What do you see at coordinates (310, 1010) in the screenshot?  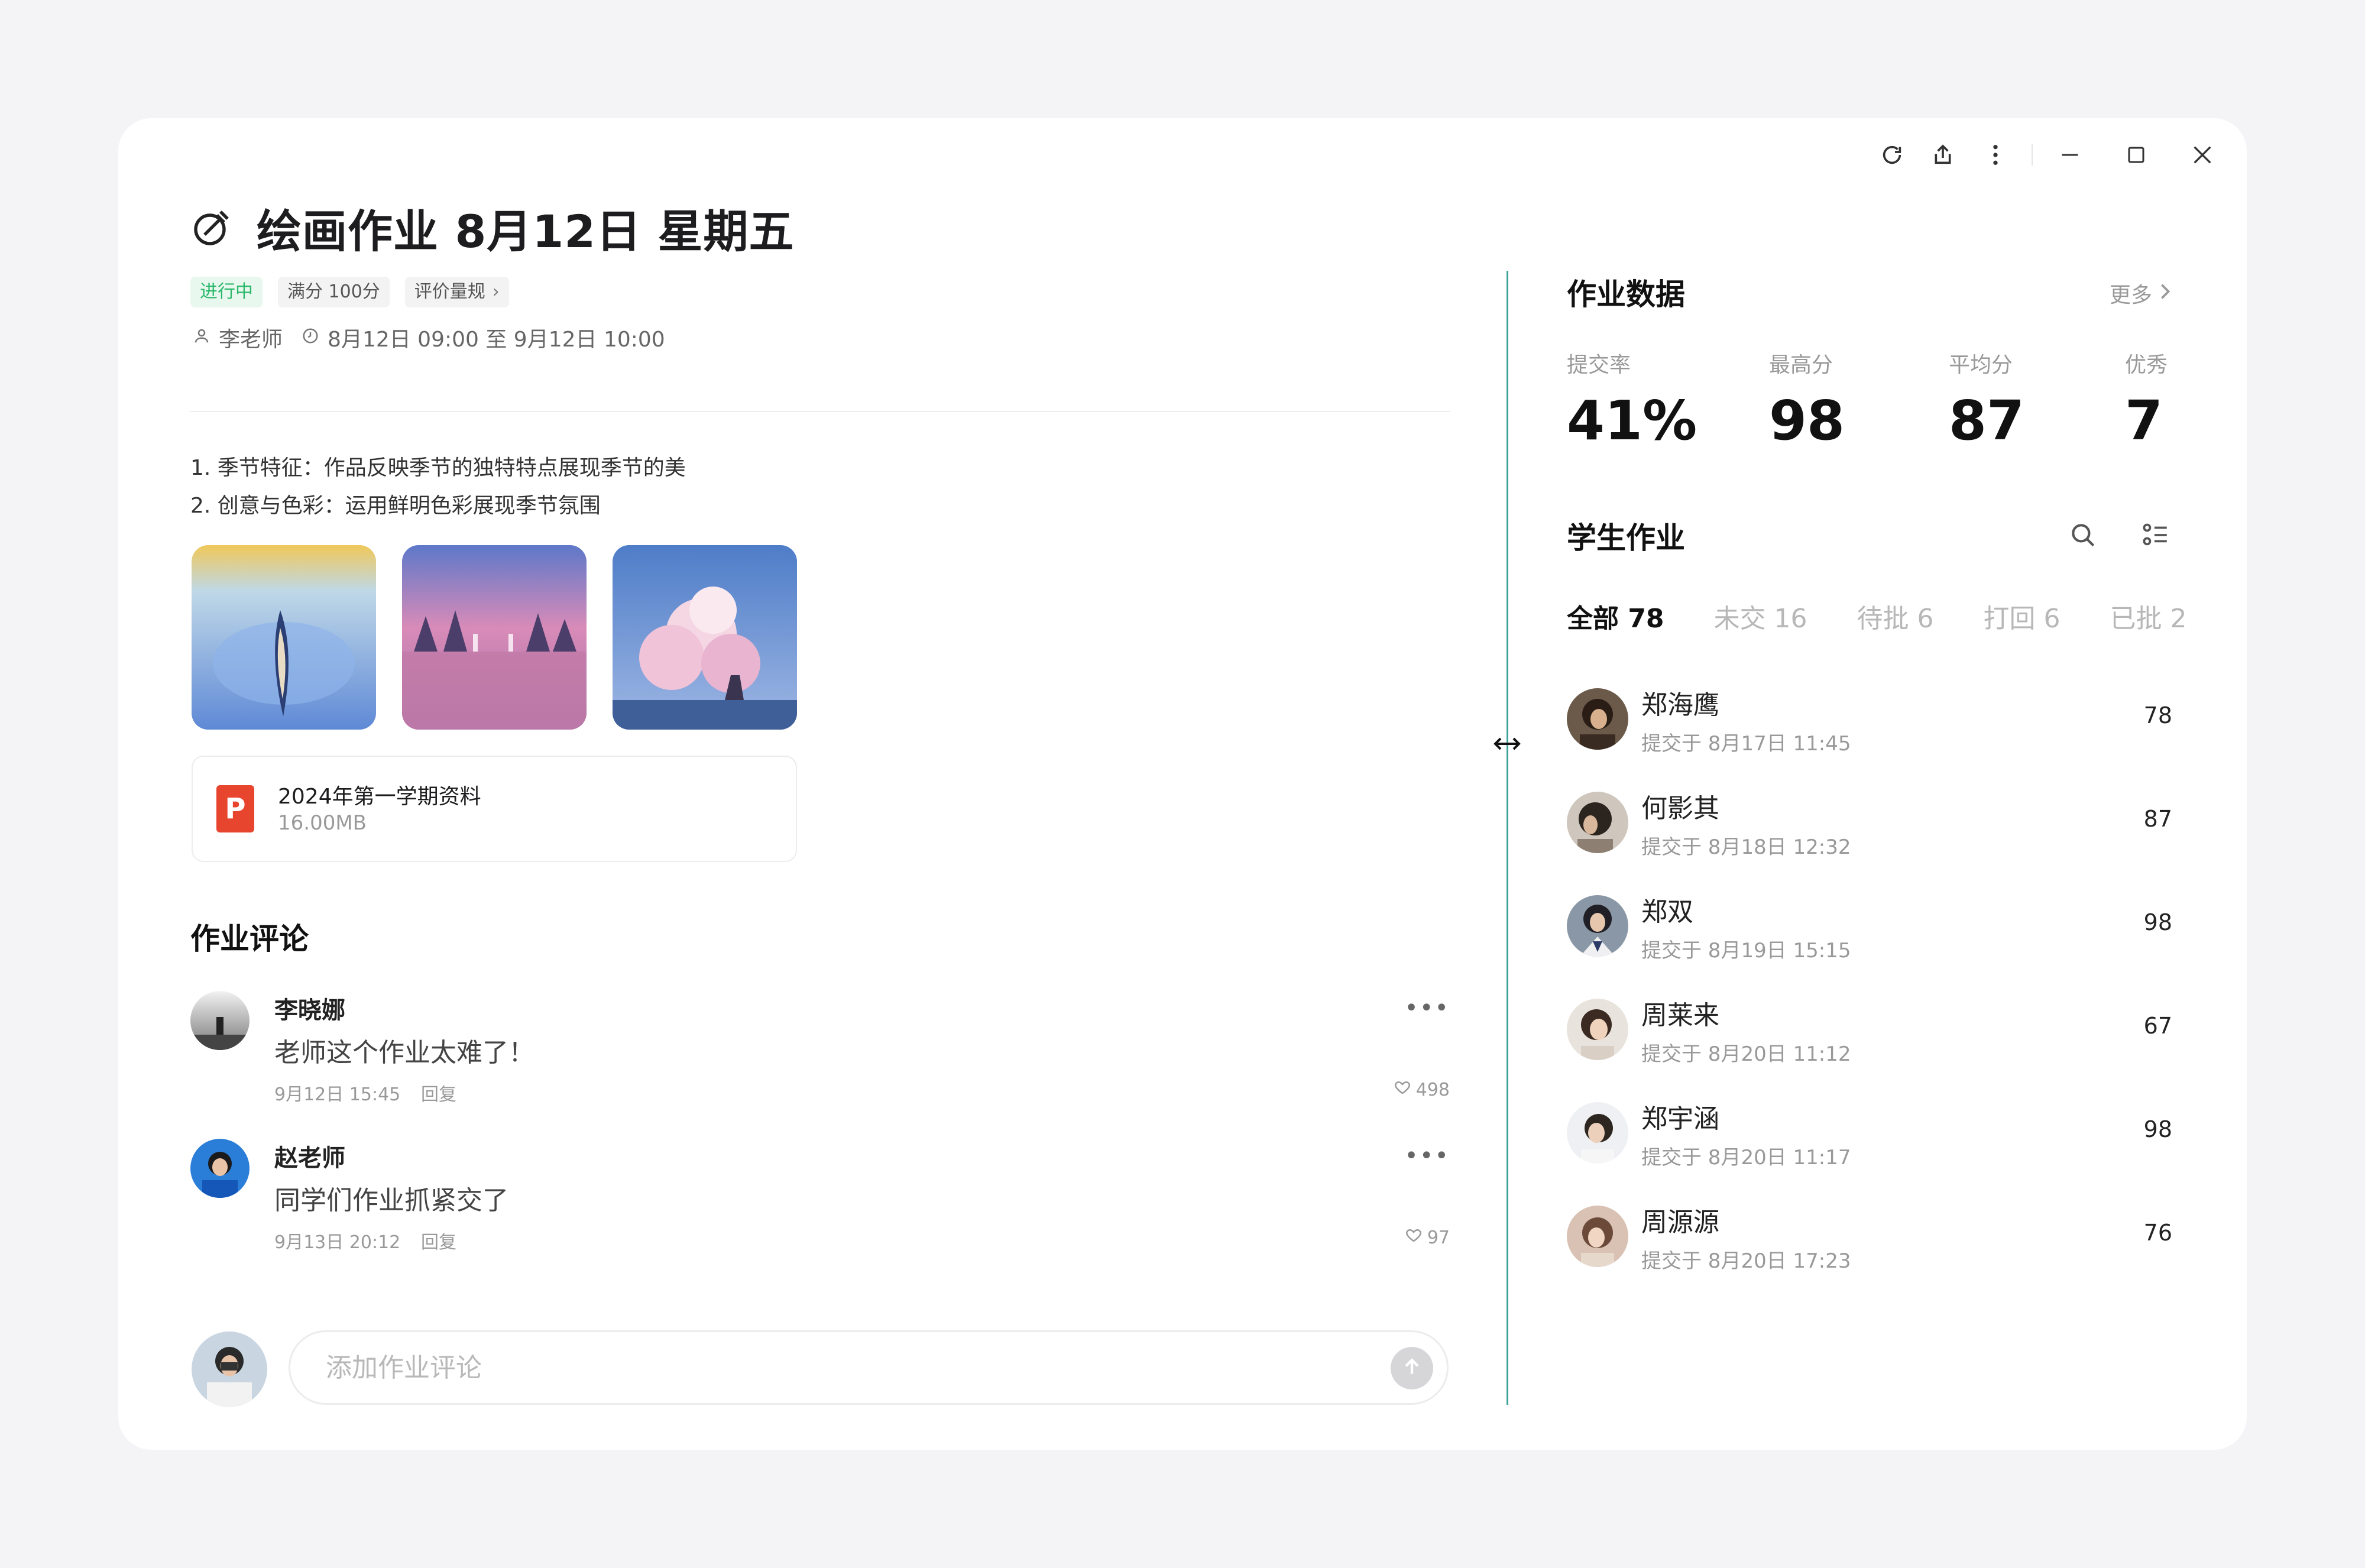 I see `comment-author: 李晓娜` at bounding box center [310, 1010].